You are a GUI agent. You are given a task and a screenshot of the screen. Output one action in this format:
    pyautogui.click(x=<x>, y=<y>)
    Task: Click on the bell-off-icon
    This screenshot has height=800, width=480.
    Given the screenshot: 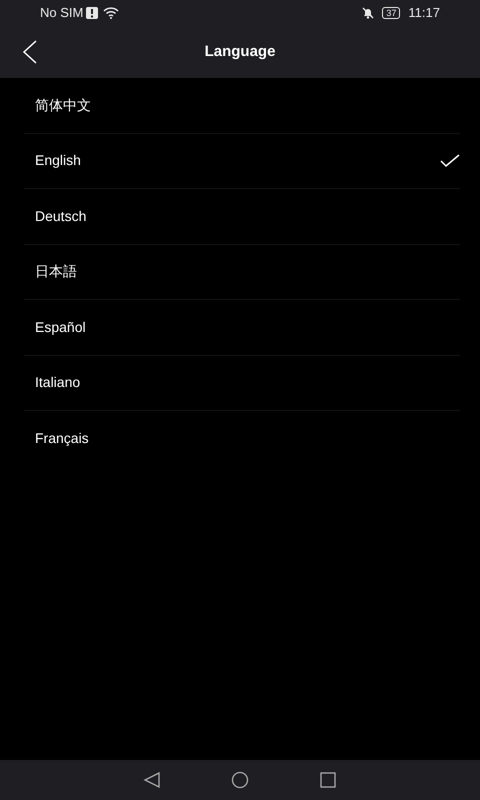 What is the action you would take?
    pyautogui.click(x=368, y=13)
    